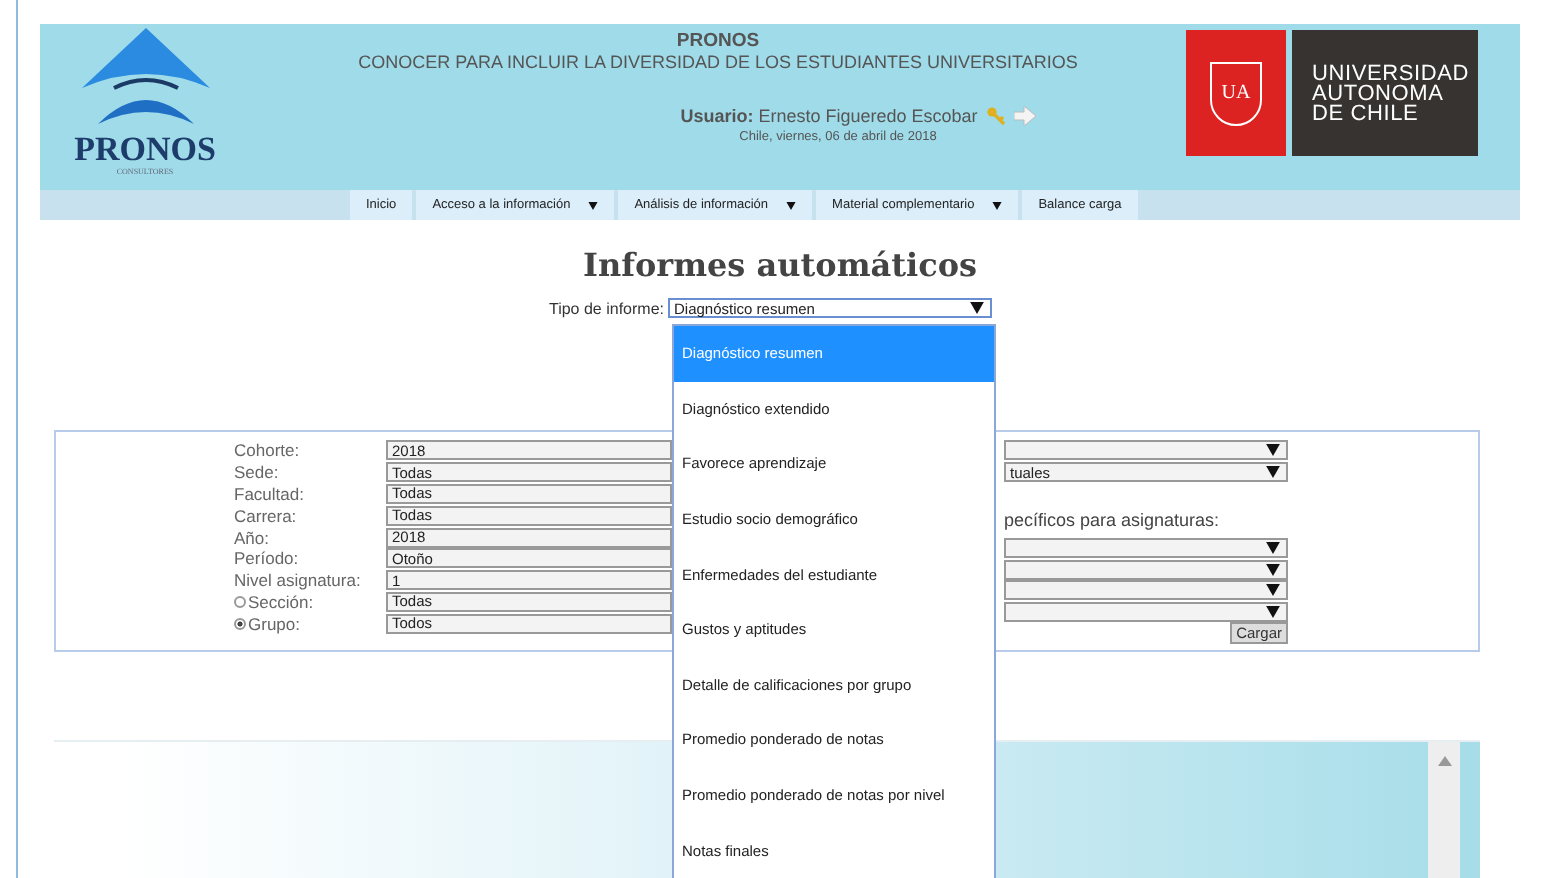 The image size is (1544, 878). What do you see at coordinates (780, 266) in the screenshot?
I see `page-title: Informes automáticos` at bounding box center [780, 266].